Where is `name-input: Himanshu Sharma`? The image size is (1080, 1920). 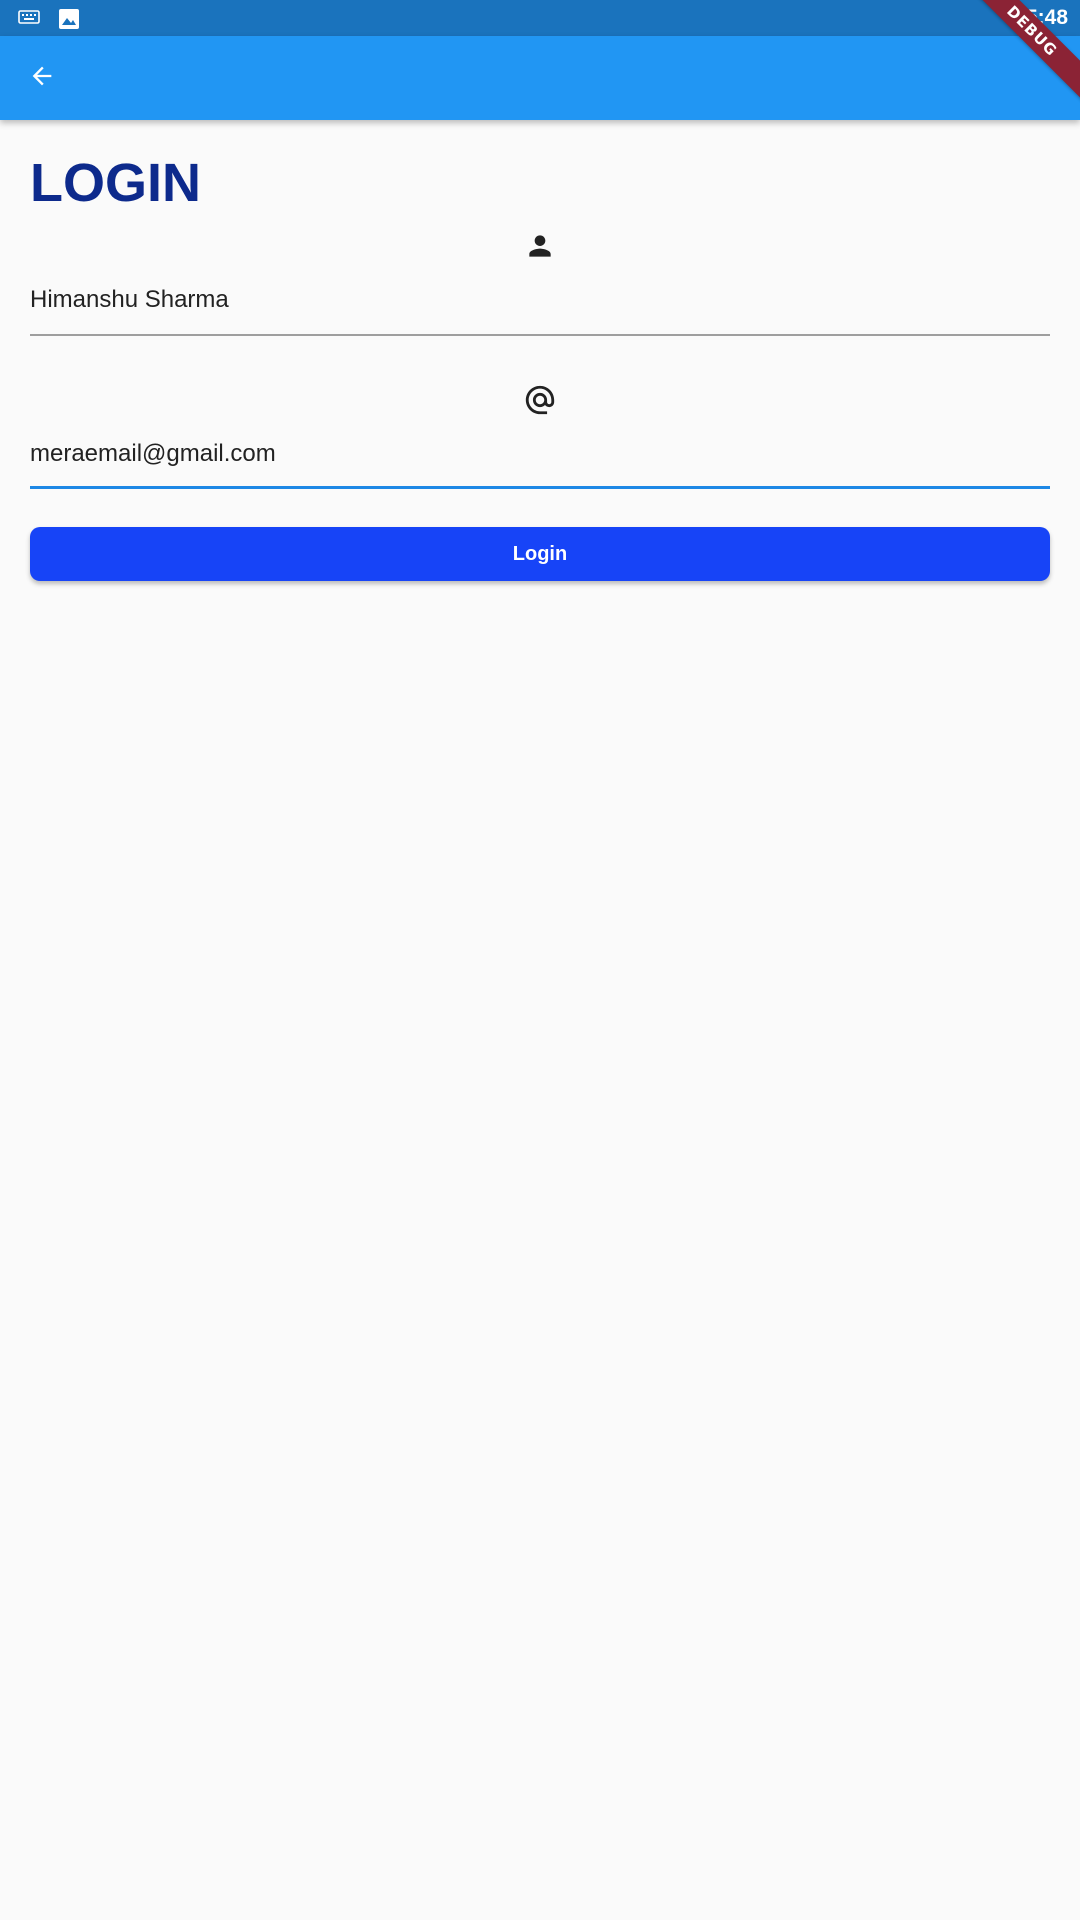
name-input: Himanshu Sharma is located at coordinates (540, 300).